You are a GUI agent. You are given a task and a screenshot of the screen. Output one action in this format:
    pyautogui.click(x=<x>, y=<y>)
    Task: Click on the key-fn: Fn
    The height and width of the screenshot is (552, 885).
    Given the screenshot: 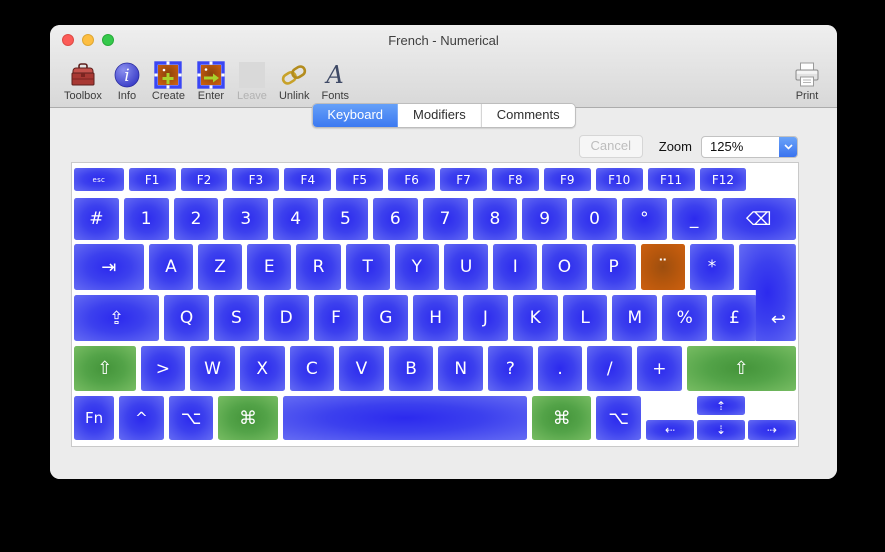 What is the action you would take?
    pyautogui.click(x=94, y=418)
    